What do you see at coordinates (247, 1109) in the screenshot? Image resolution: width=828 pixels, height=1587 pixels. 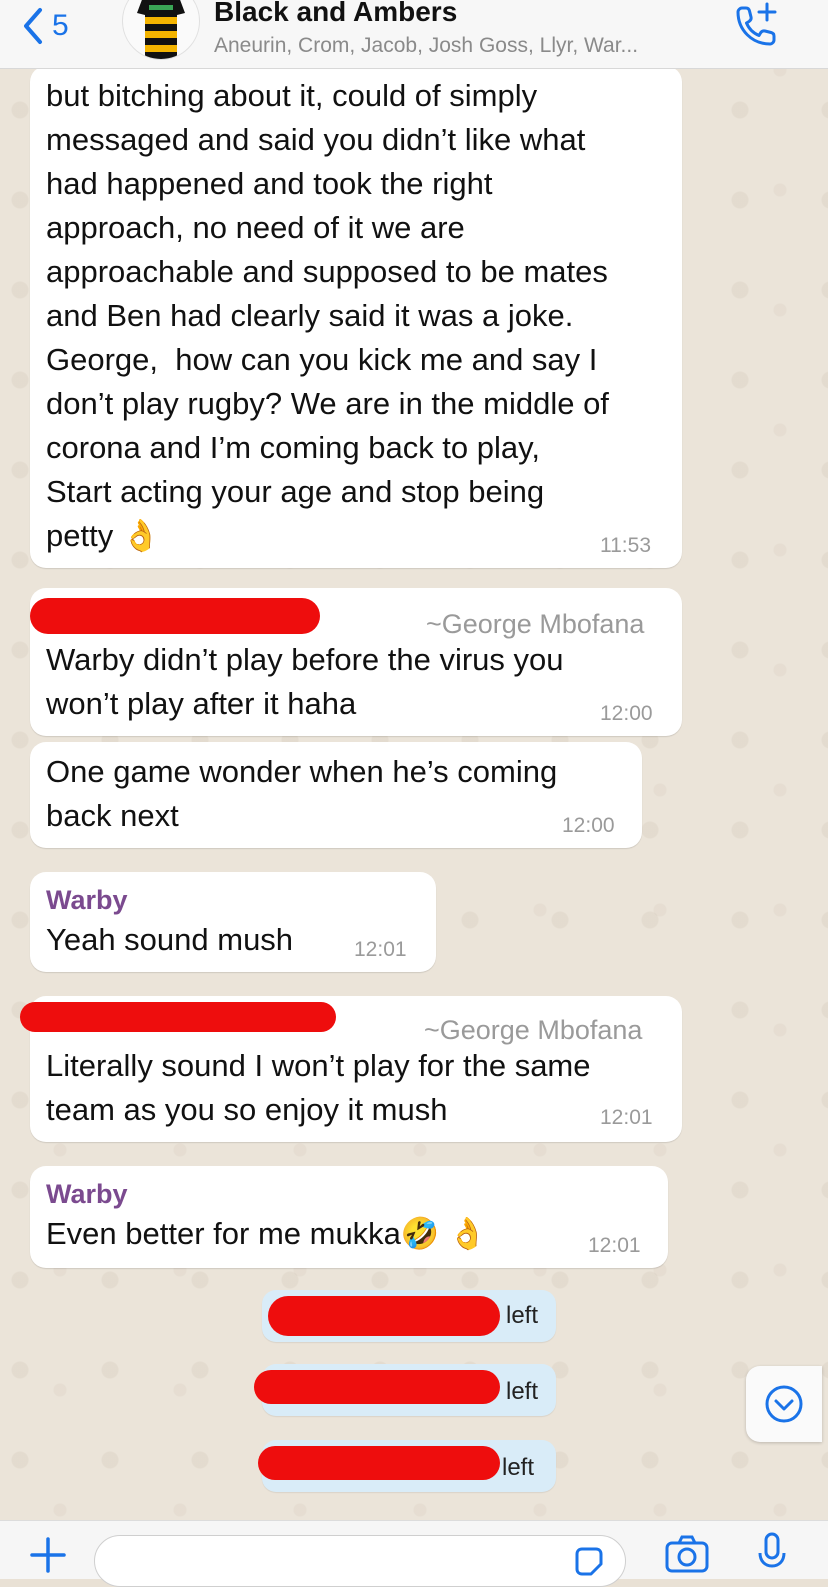 I see `message-text-line: team as you so enjoy it mush` at bounding box center [247, 1109].